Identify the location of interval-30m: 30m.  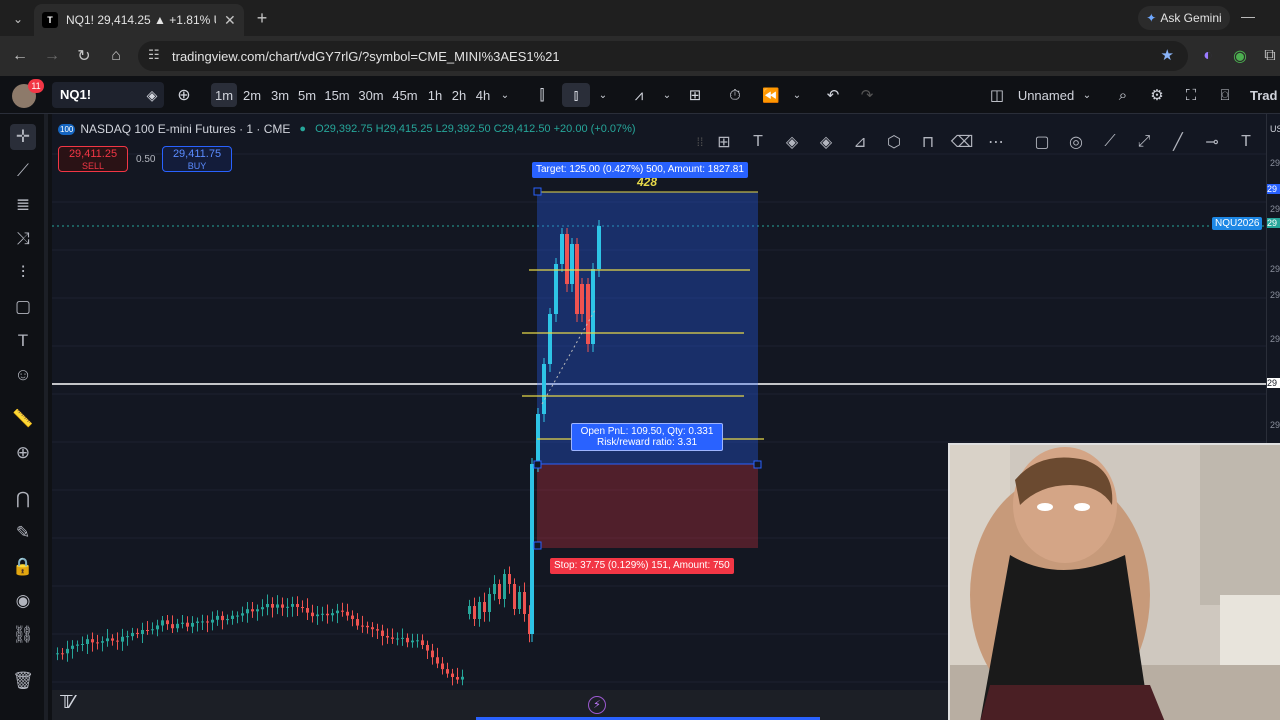
(371, 95).